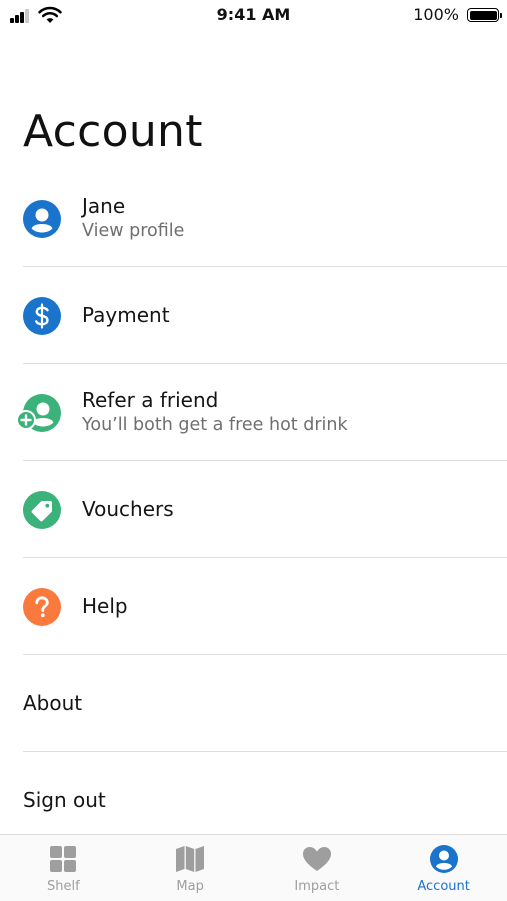 Image resolution: width=507 pixels, height=901 pixels. I want to click on menu-item-label: Vouchers, so click(128, 509).